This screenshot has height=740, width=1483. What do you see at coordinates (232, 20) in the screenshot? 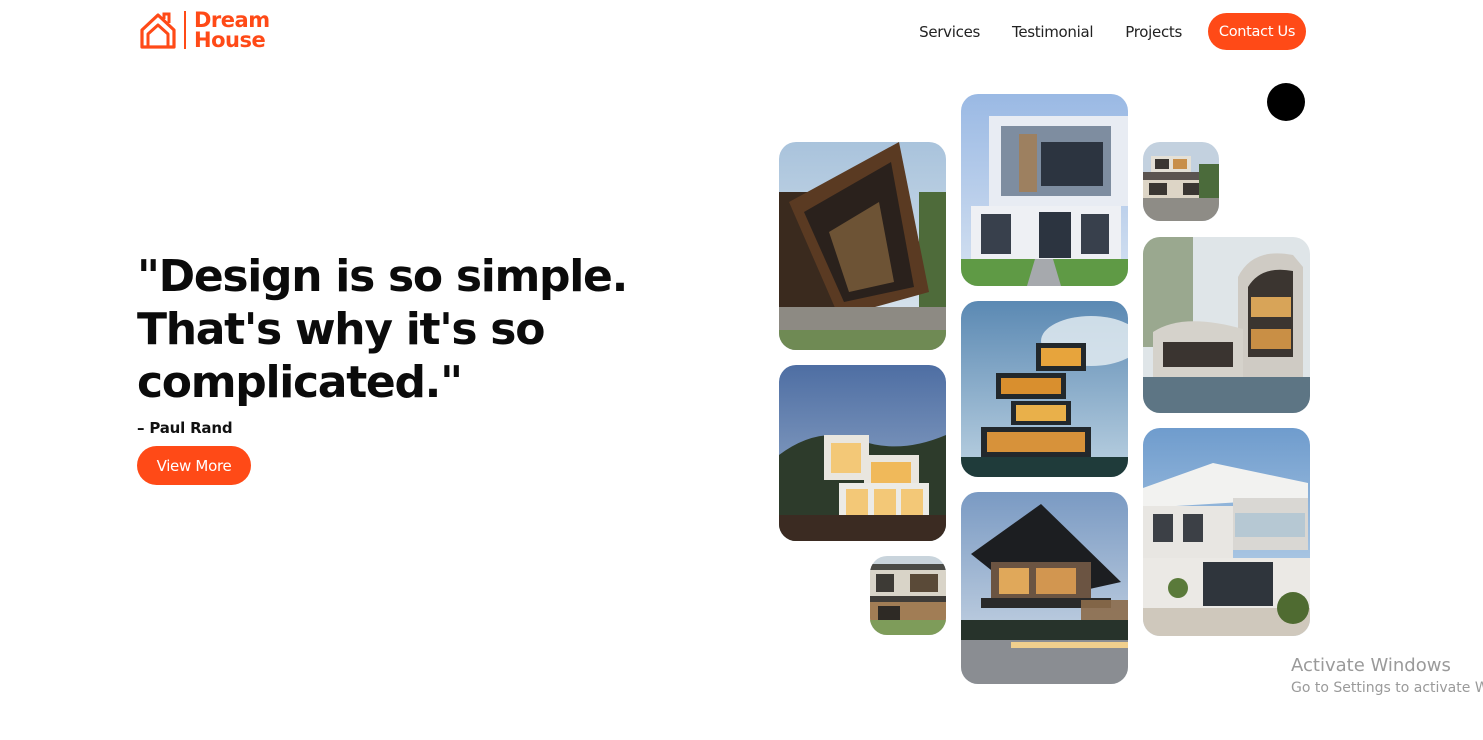
I see `brand-line-1: Dream` at bounding box center [232, 20].